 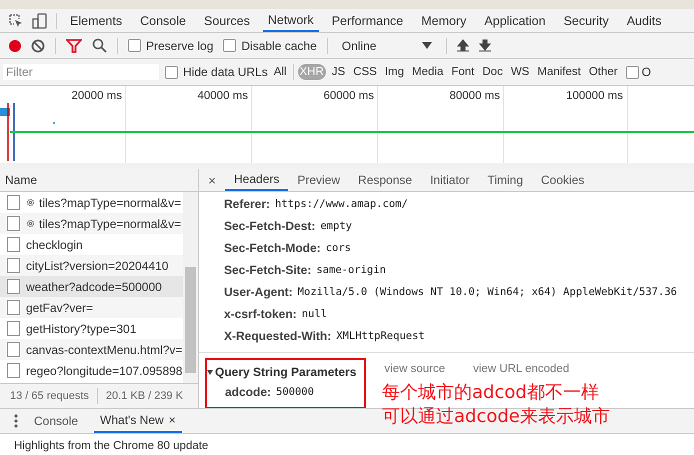 I want to click on close-button: ×, so click(x=212, y=180).